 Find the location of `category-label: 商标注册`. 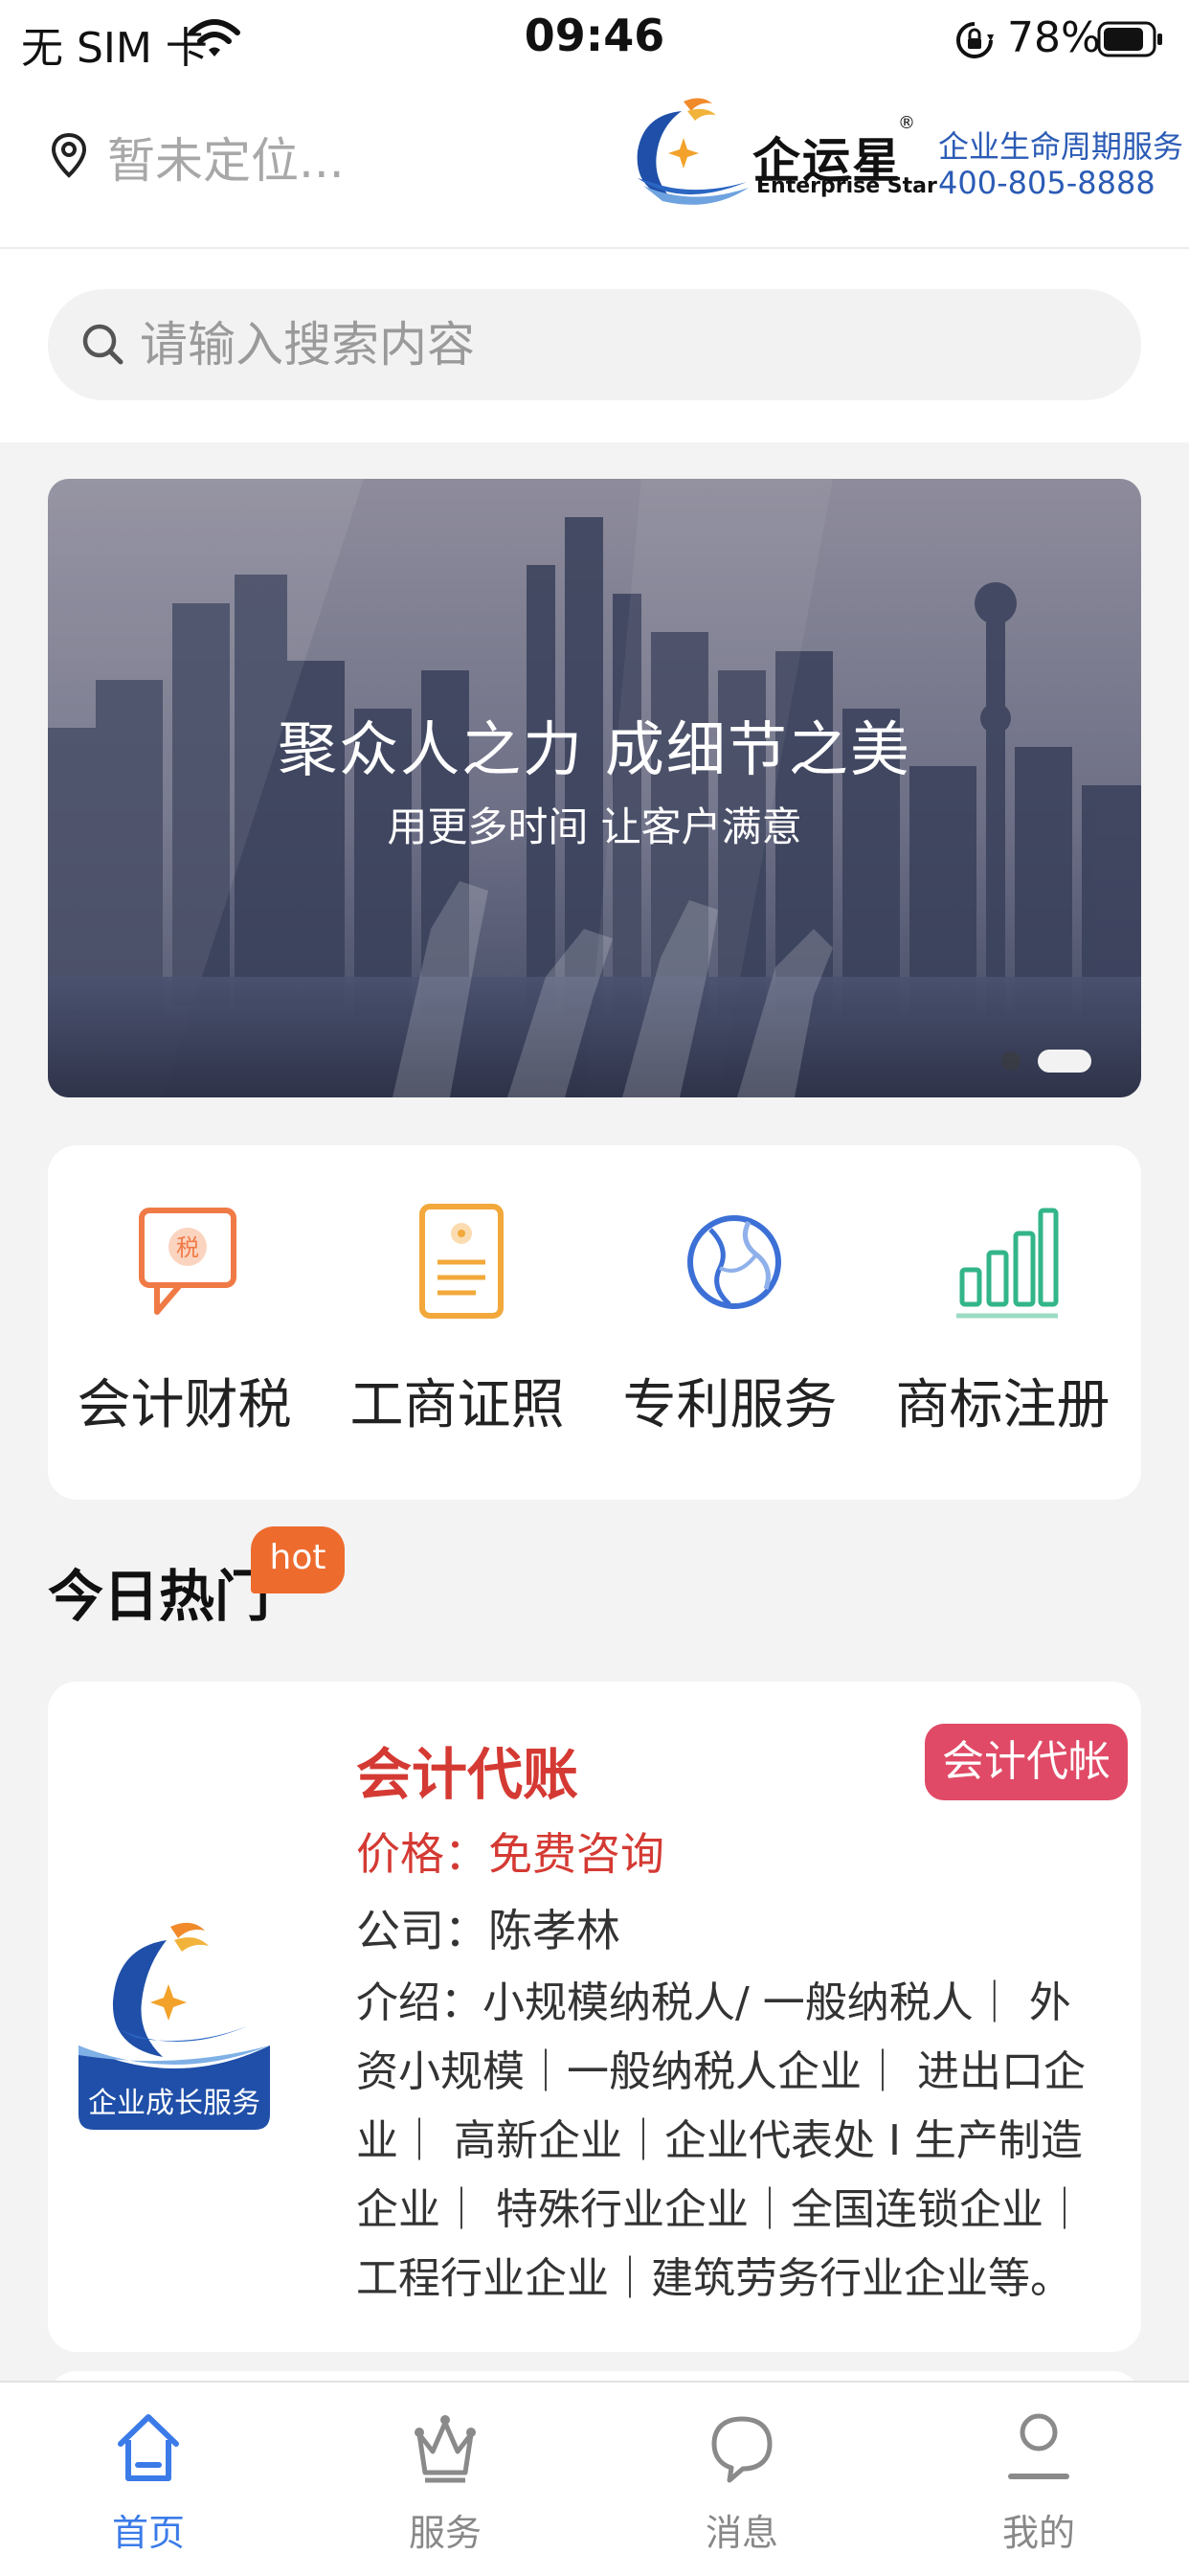

category-label: 商标注册 is located at coordinates (1002, 1405).